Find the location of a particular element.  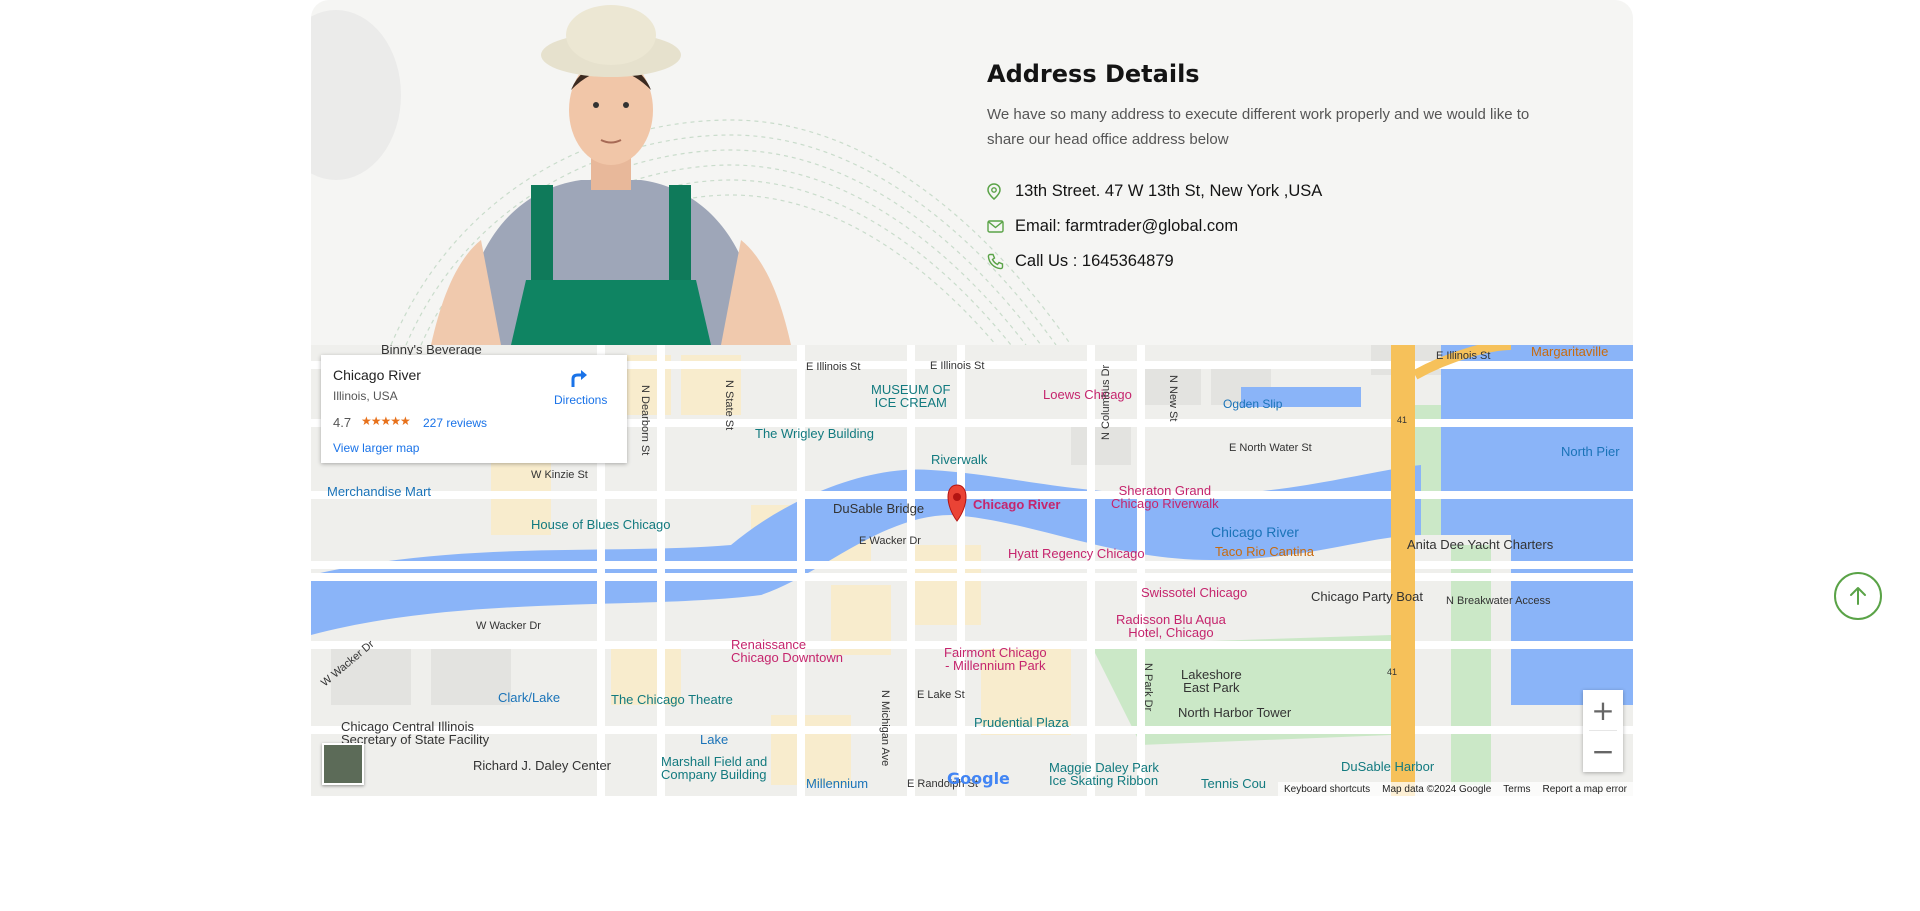

star-rating-icon: ★★★★★ is located at coordinates (386, 421).